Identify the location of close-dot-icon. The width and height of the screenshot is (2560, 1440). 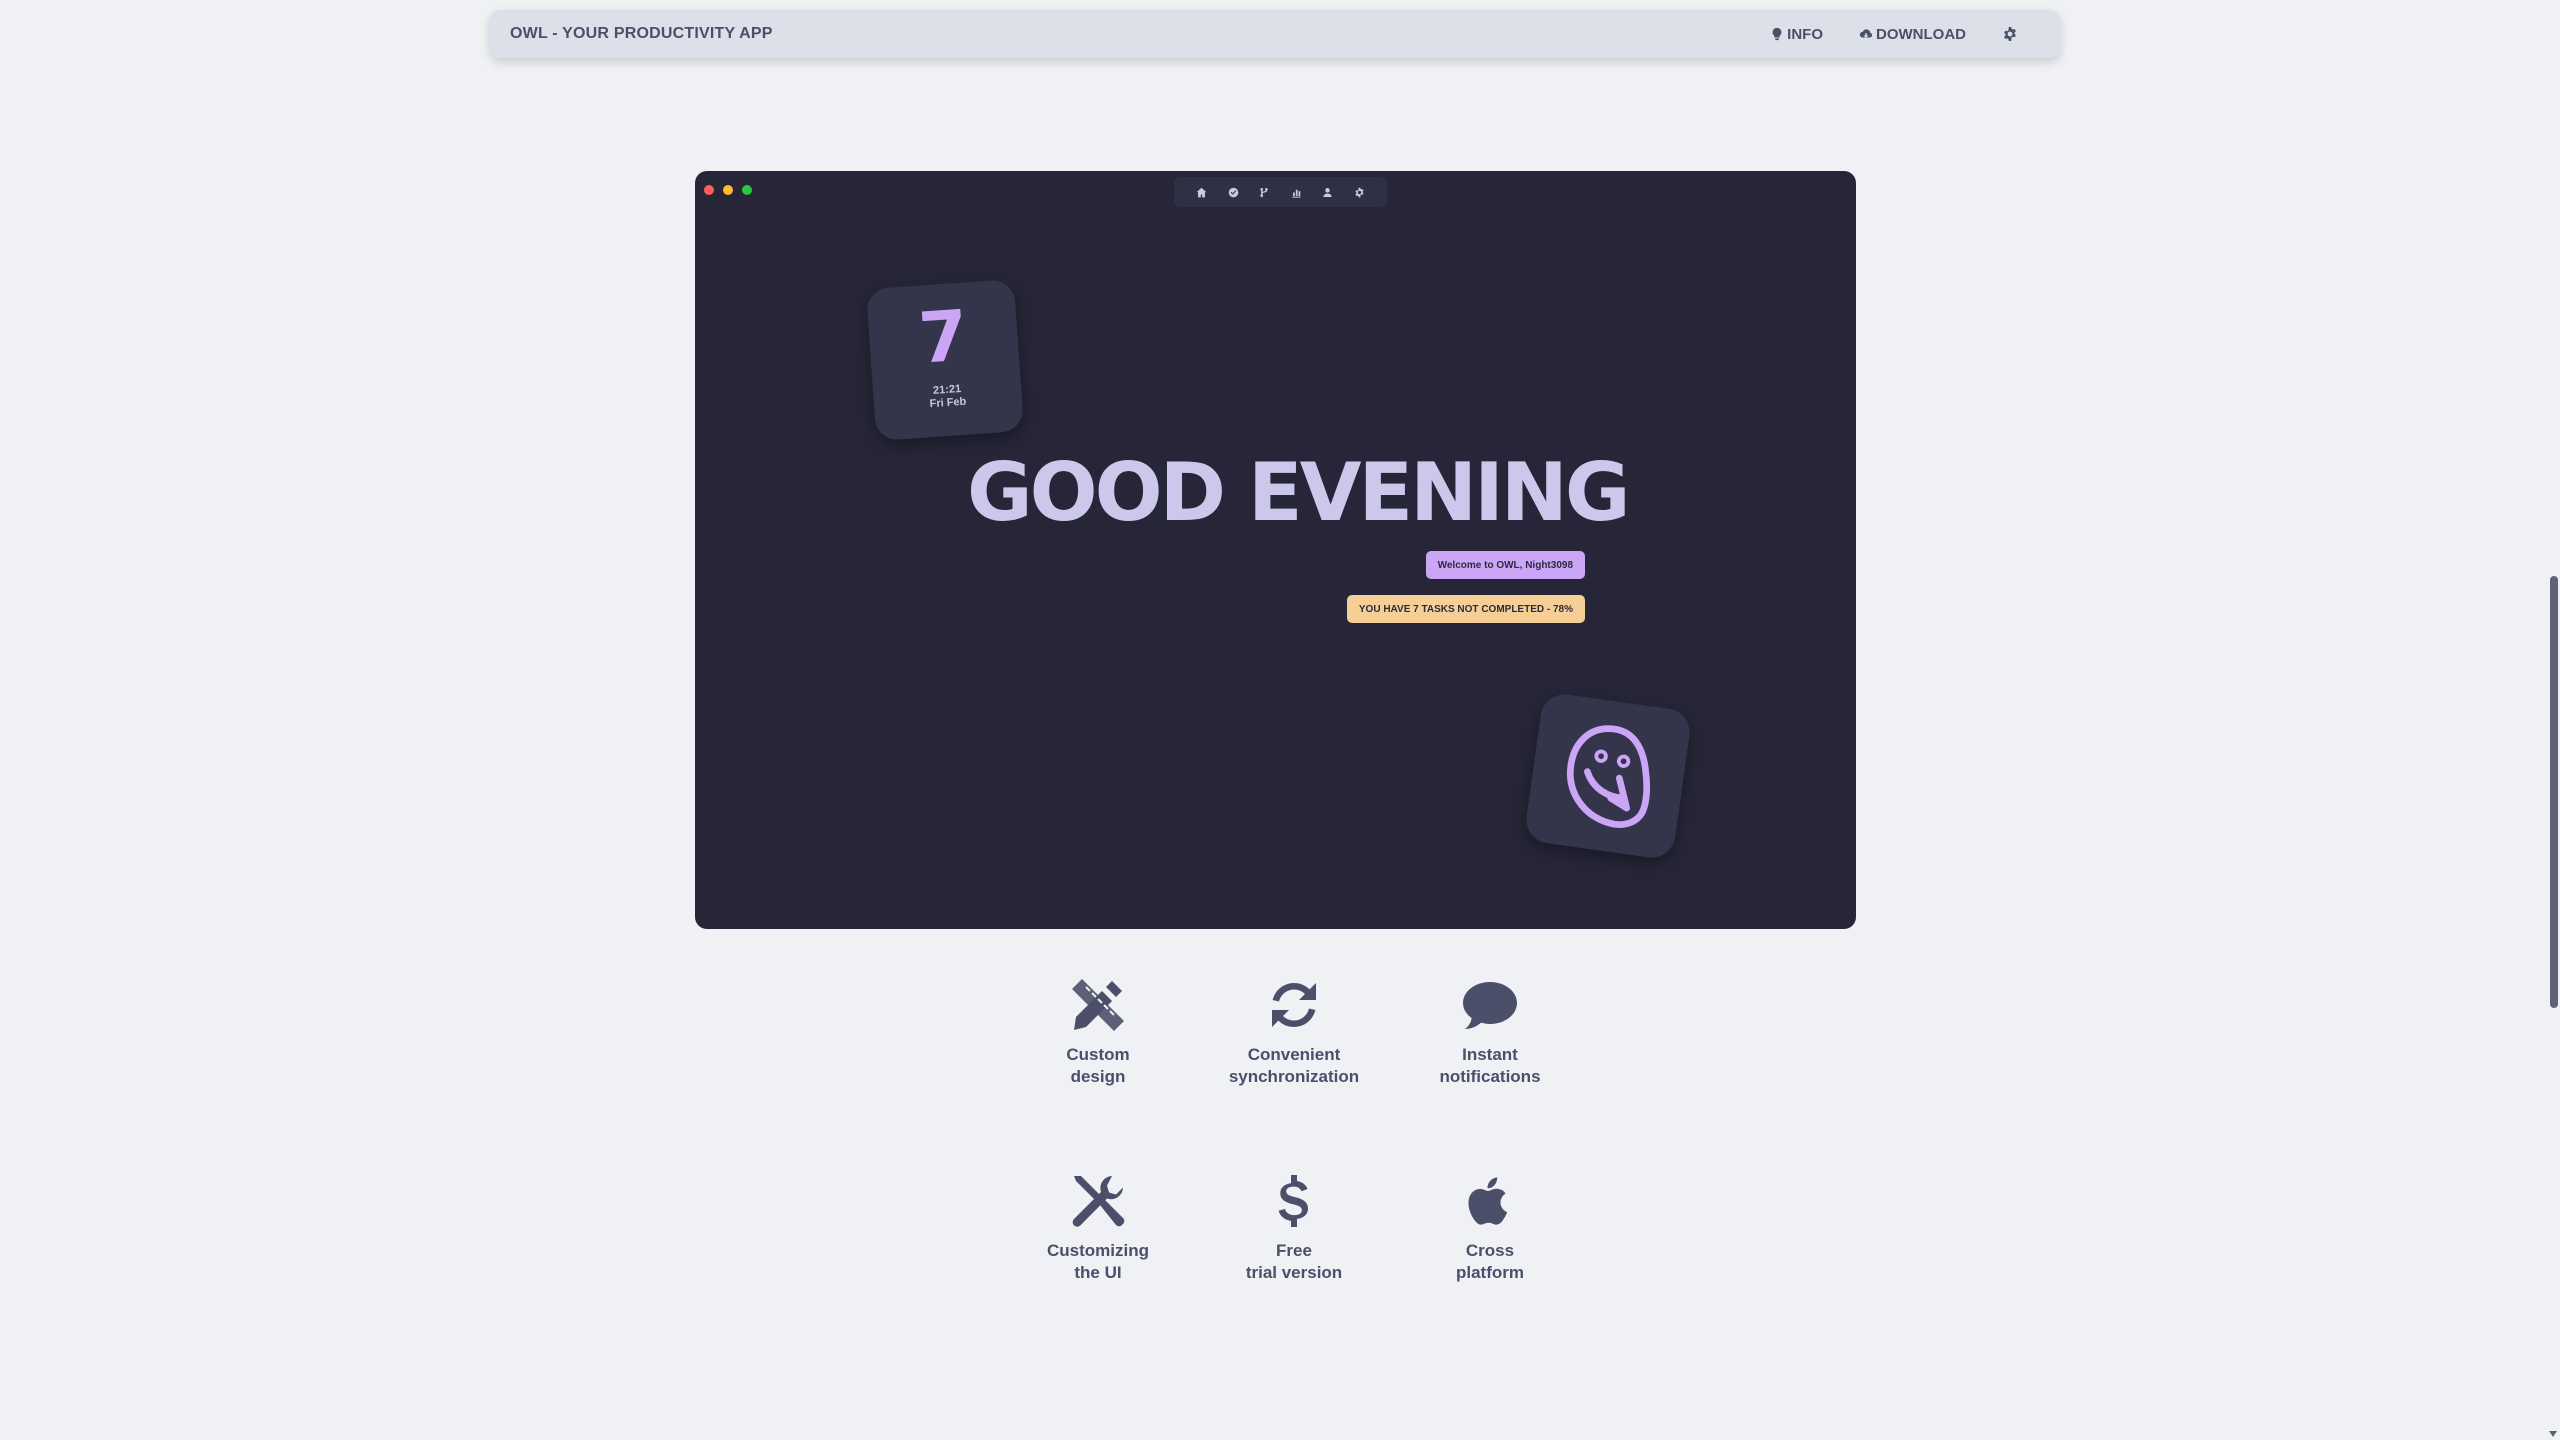
(709, 190).